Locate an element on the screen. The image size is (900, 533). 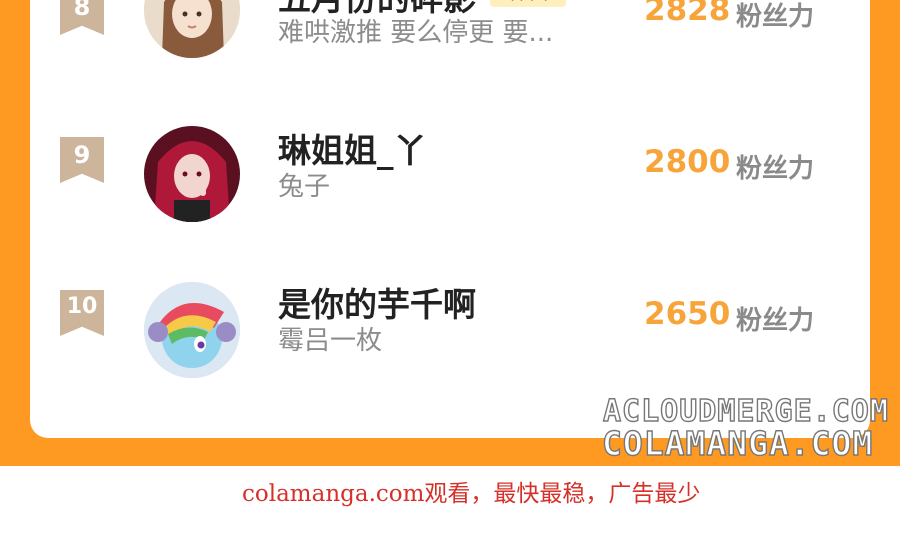
rank-badge: 9 is located at coordinates (82, 160).